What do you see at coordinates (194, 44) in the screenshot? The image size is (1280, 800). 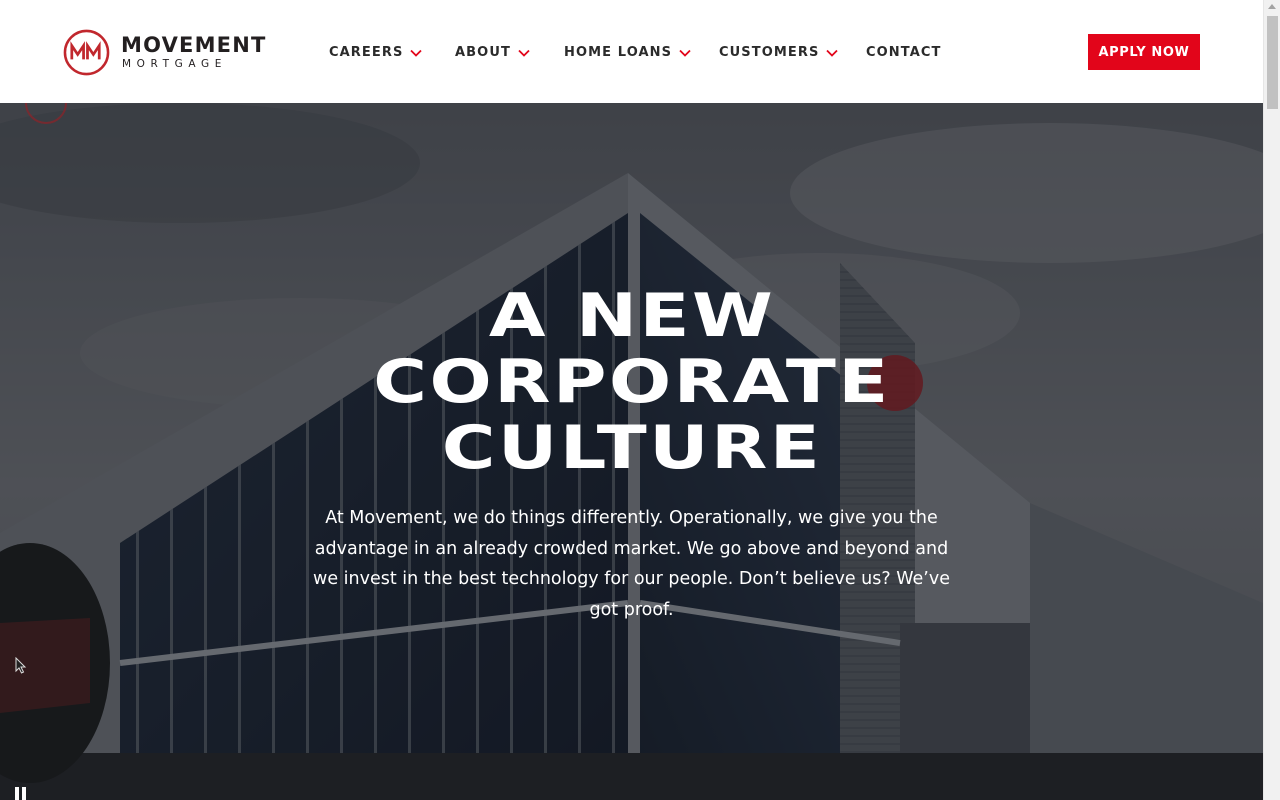 I see `logo-name: MOVEMENT` at bounding box center [194, 44].